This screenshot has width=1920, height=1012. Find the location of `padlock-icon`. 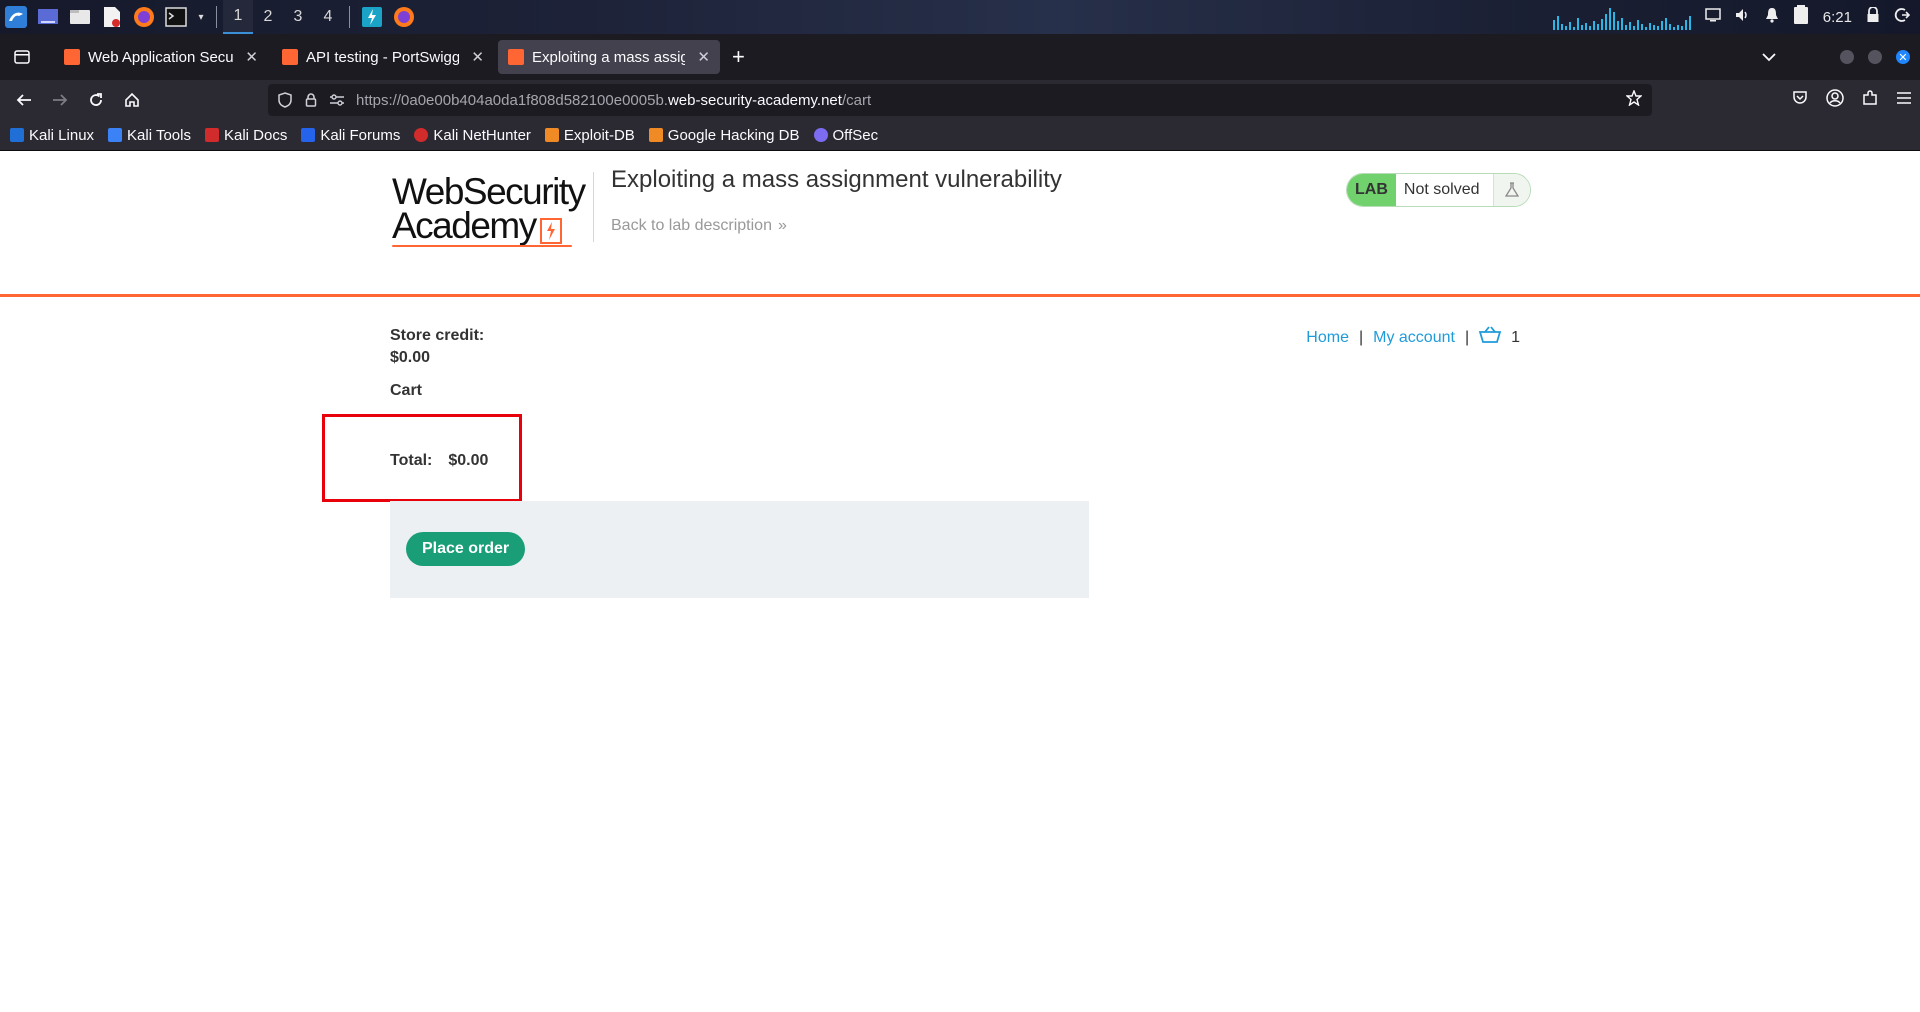

padlock-icon is located at coordinates (311, 100).